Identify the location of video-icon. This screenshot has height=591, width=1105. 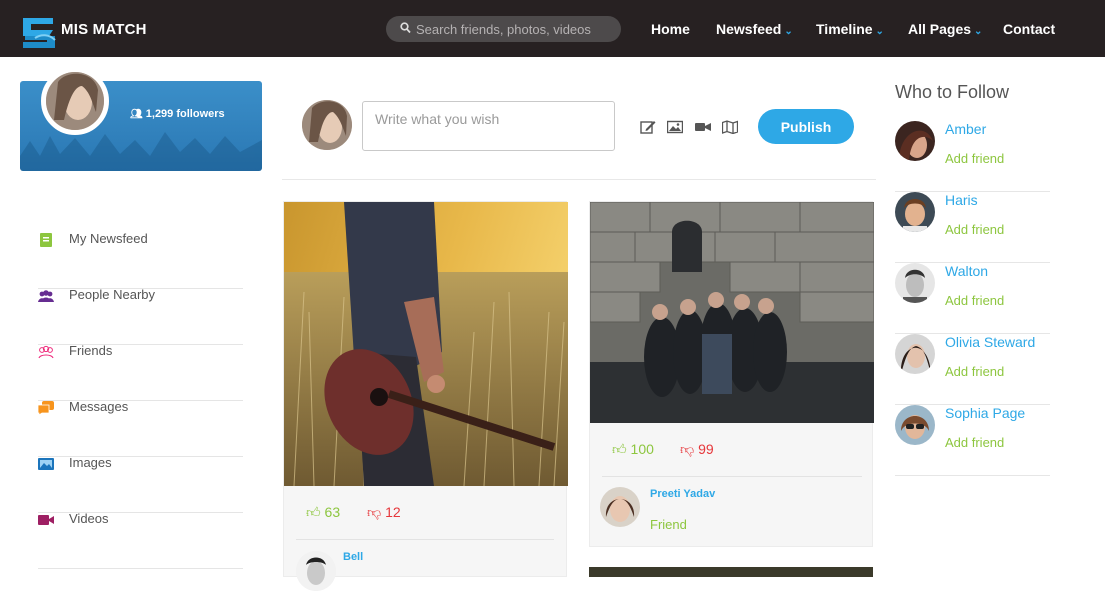
(703, 127).